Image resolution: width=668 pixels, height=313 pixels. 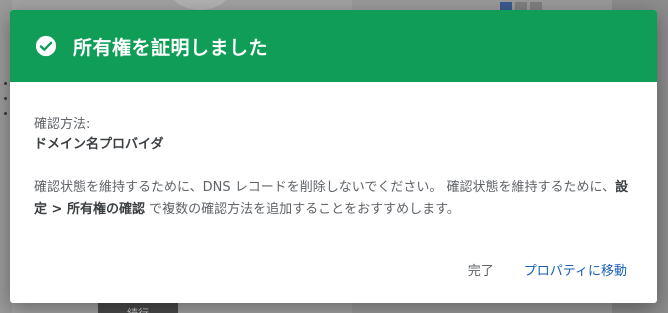 I want to click on verification-method-value: ドメイン名プロバイダ, so click(x=99, y=144).